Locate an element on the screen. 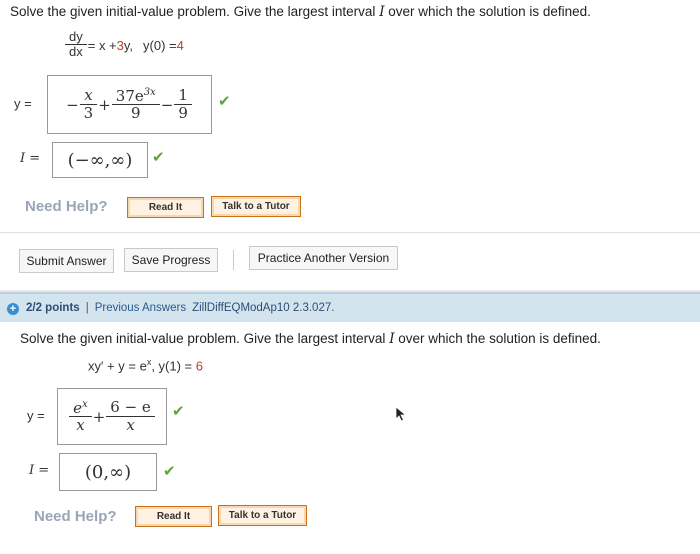 The height and width of the screenshot is (554, 700). derivative-fraction: dy dx is located at coordinates (76, 44).